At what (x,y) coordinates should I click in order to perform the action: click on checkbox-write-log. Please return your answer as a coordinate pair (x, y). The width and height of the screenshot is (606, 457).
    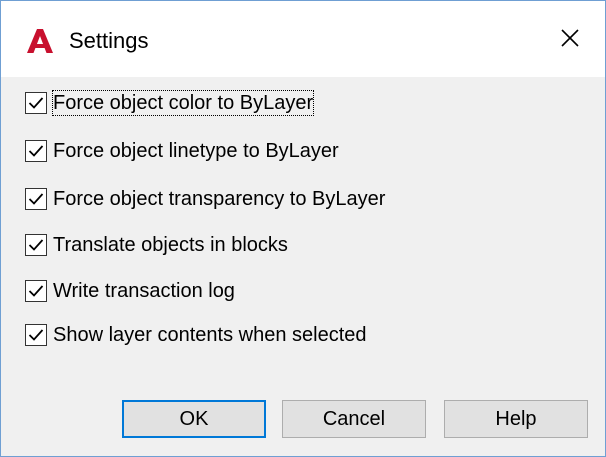
    Looking at the image, I should click on (36, 291).